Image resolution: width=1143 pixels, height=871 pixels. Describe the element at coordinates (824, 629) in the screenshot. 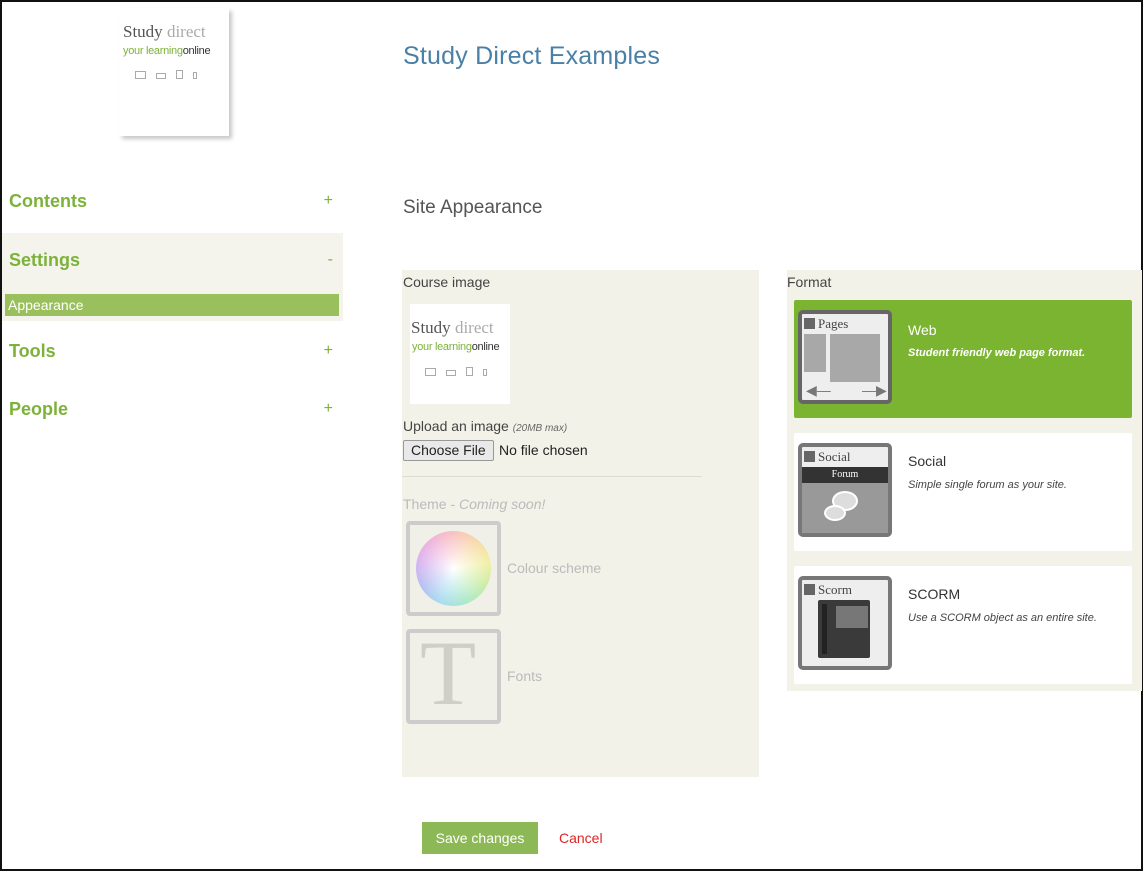

I see `book-spine` at that location.